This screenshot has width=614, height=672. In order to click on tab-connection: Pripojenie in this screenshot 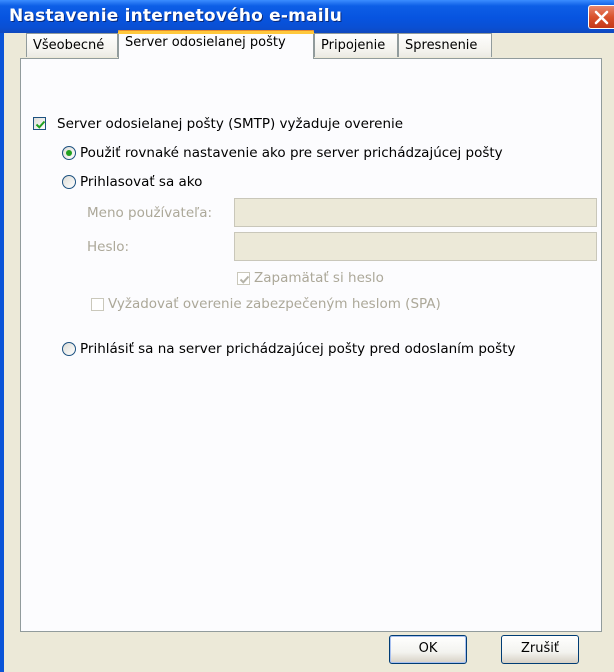, I will do `click(356, 45)`.